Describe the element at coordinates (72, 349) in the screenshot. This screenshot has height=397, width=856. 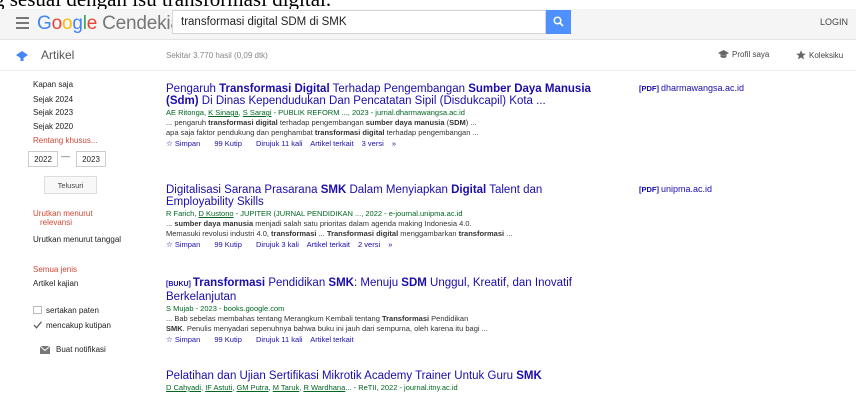
I see `create-alert-link: Buat notifikasi` at that location.